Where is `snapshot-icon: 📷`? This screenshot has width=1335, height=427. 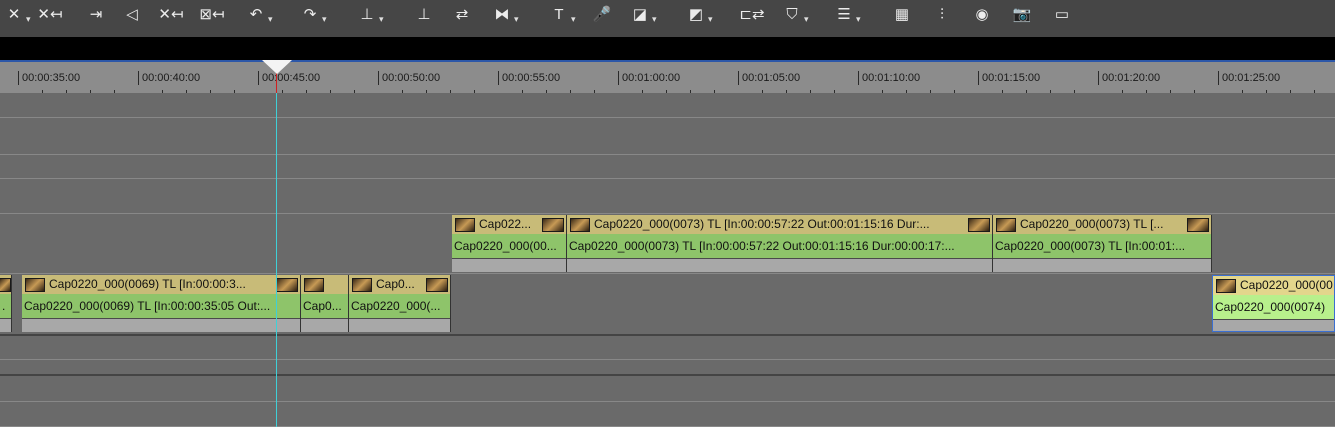
snapshot-icon: 📷 is located at coordinates (1022, 15).